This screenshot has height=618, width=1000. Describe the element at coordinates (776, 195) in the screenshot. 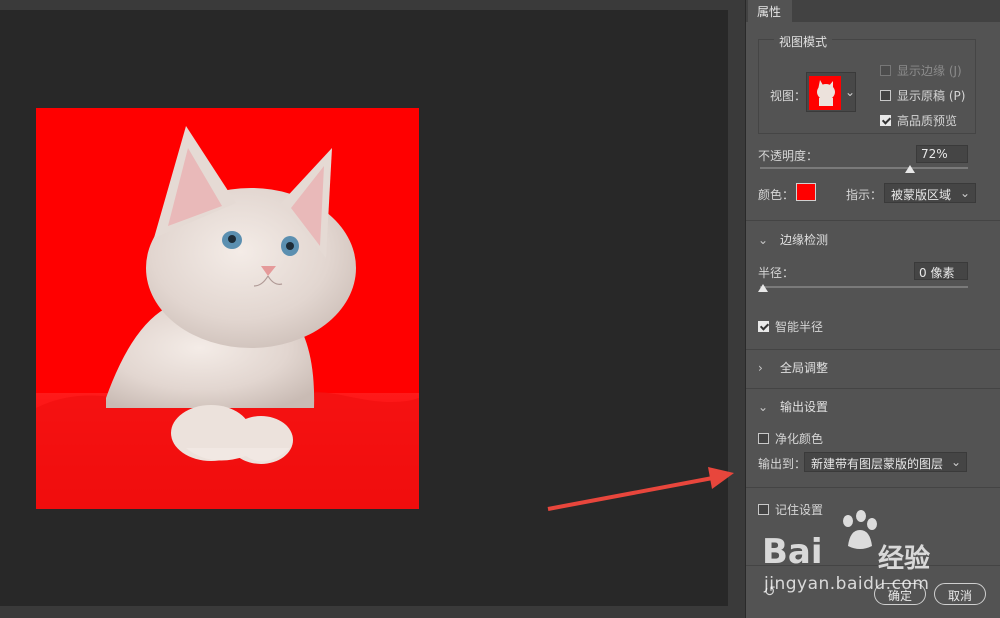

I see `color-label: 颜色：` at that location.